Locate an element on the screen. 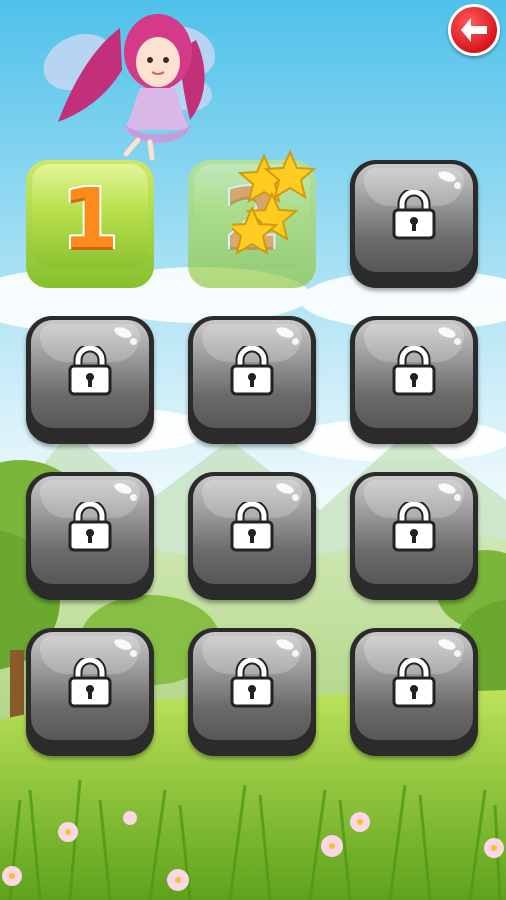  level-tile-4-locked is located at coordinates (90, 380).